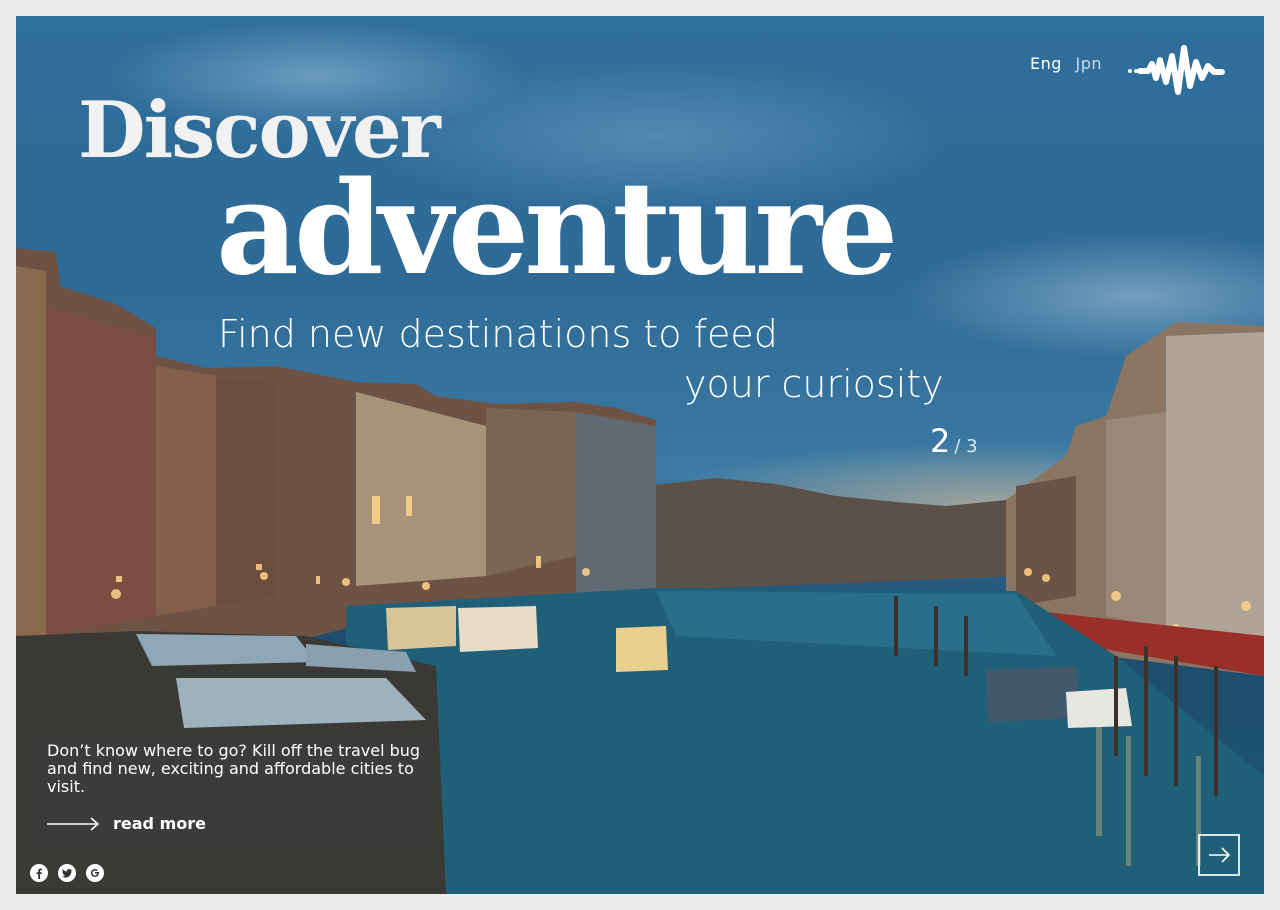  I want to click on soundwave-logo-icon, so click(1174, 70).